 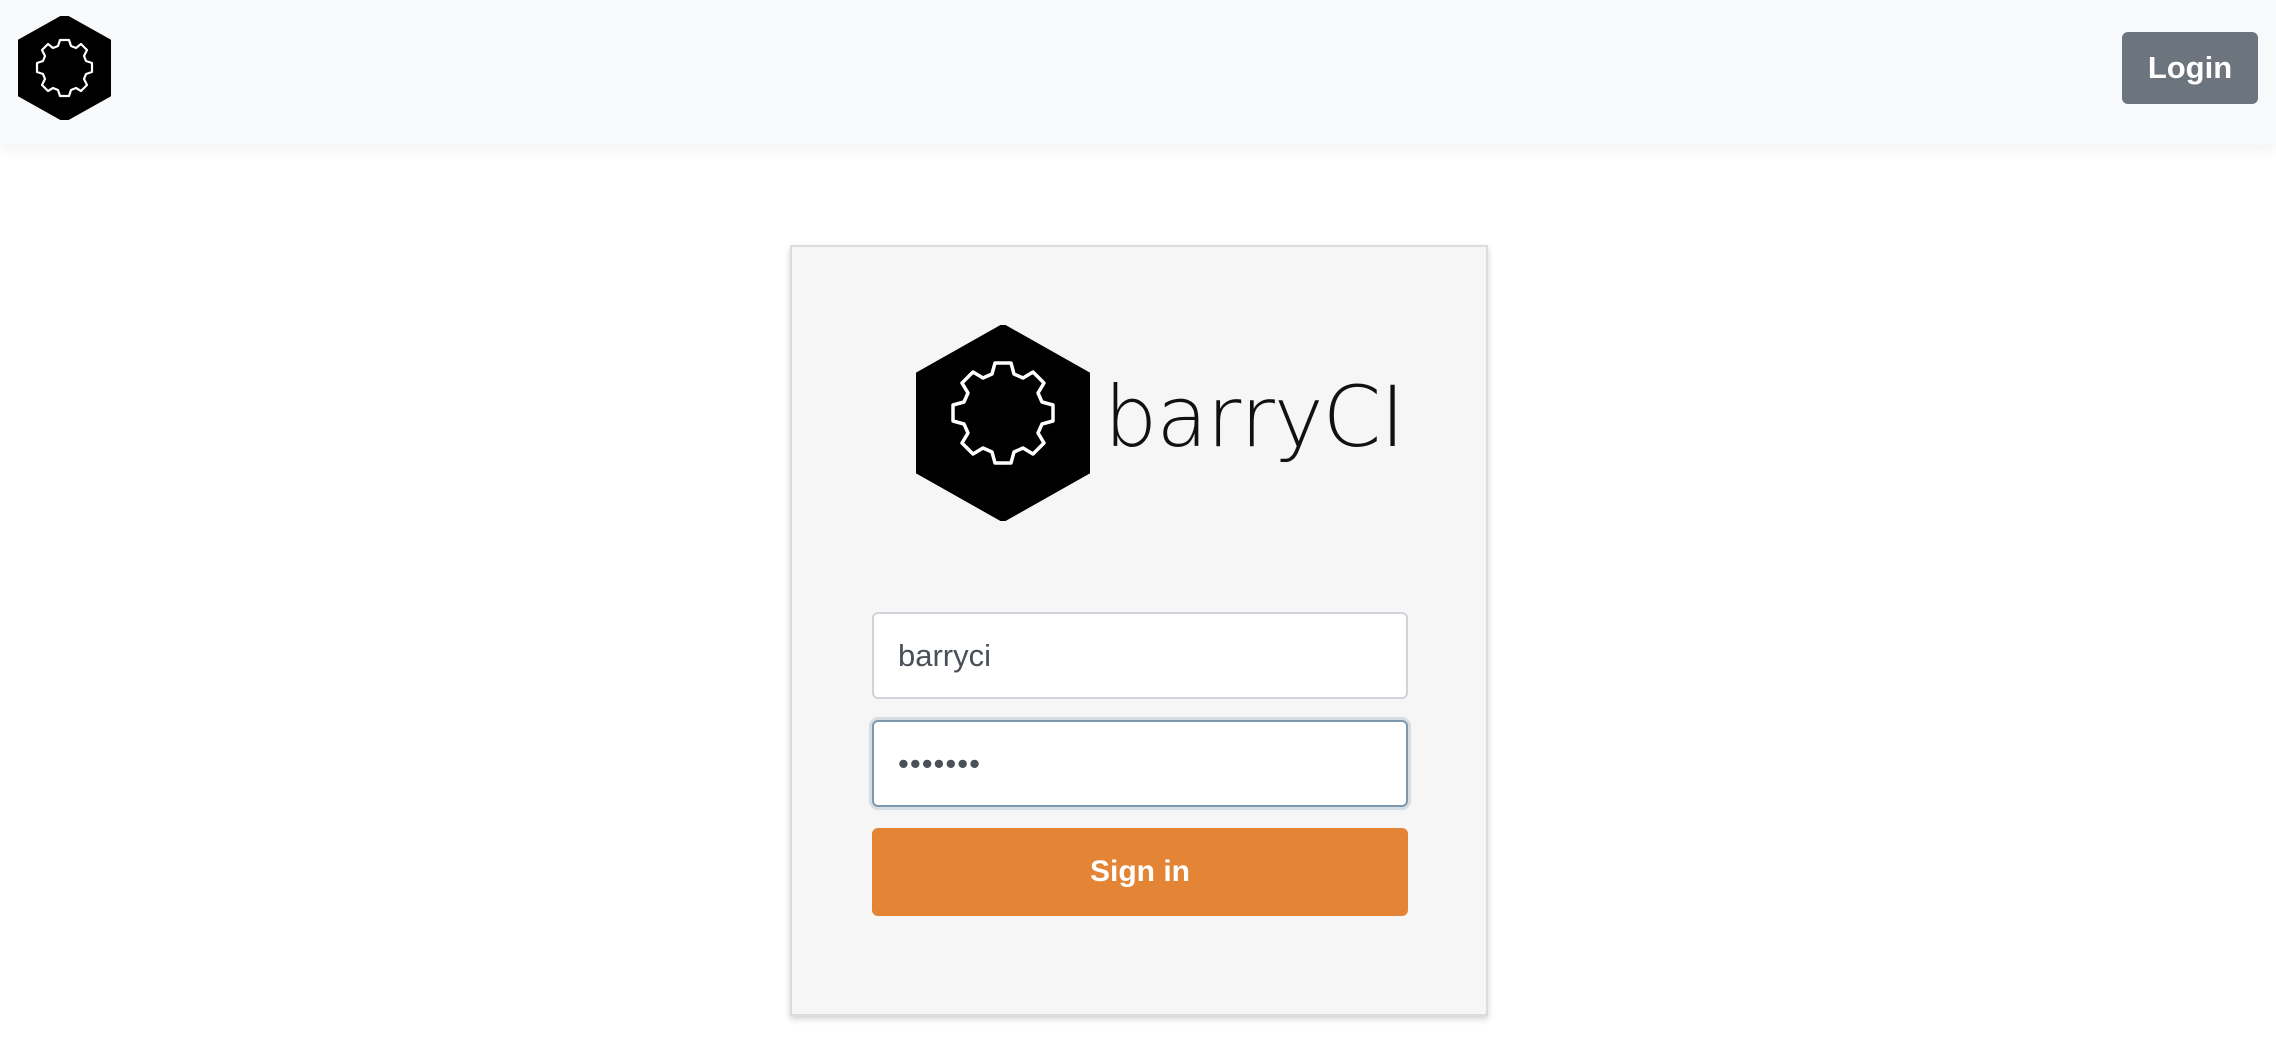 I want to click on brand-mark, so click(x=1003, y=423).